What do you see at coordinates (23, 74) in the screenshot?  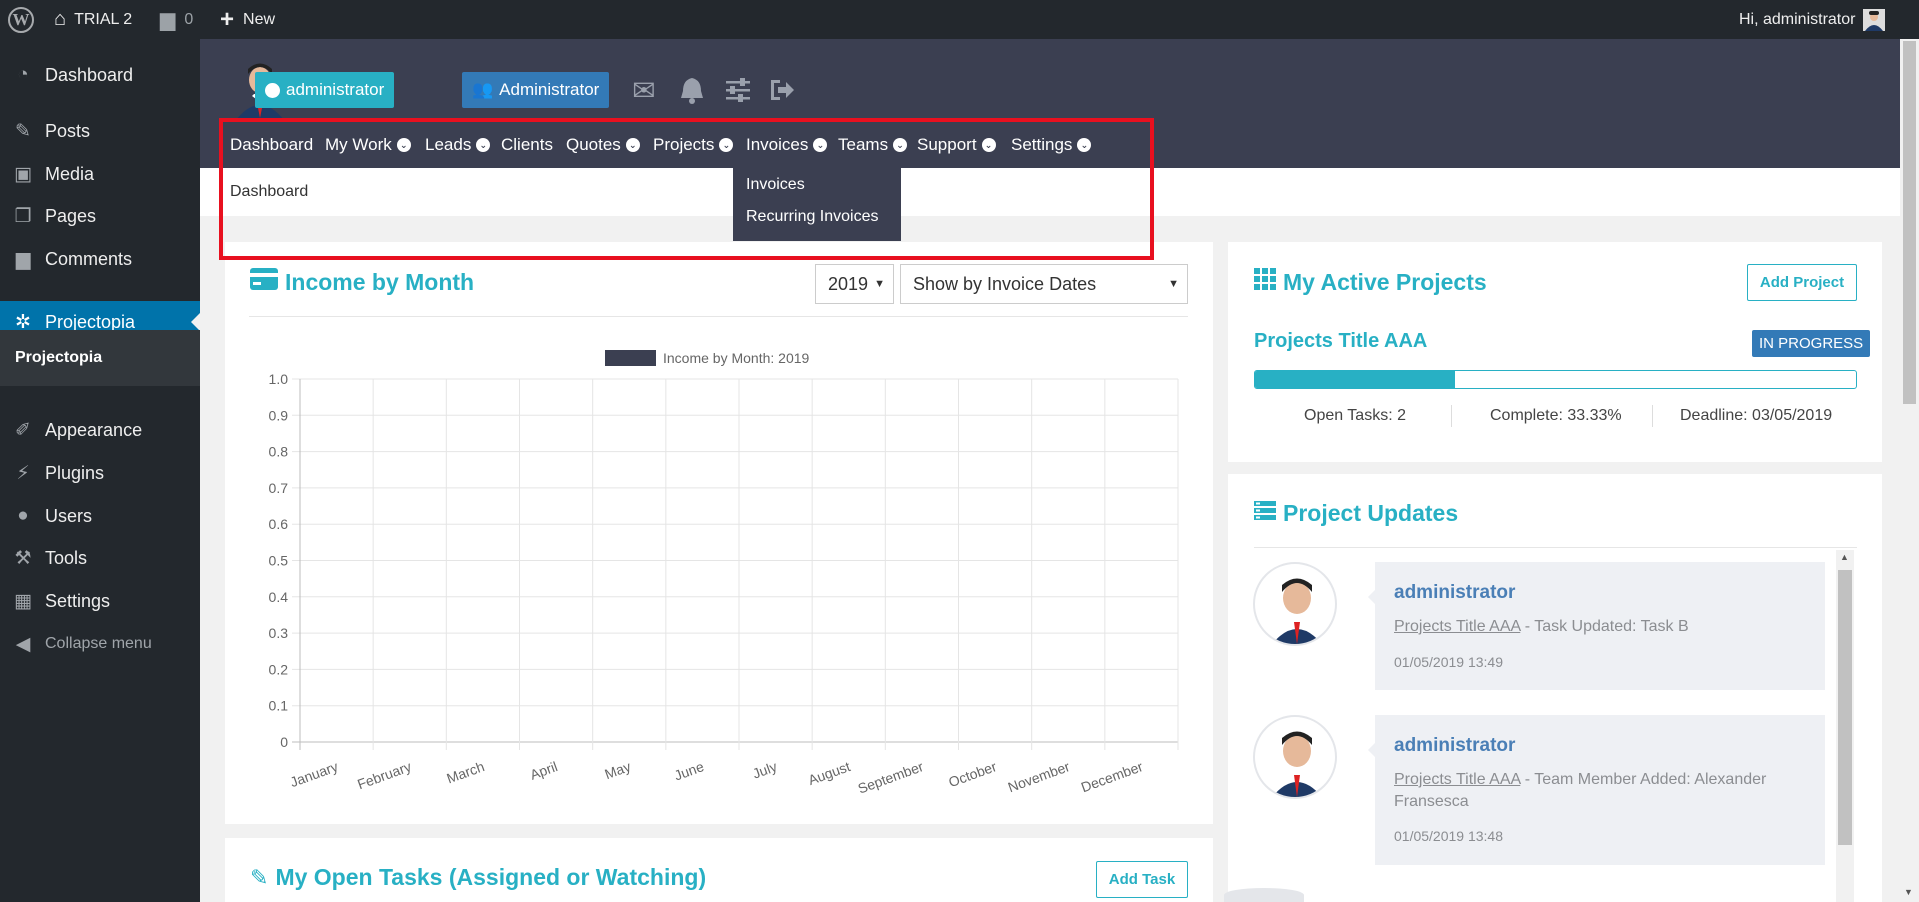 I see `dashboard-icon: ◔` at bounding box center [23, 74].